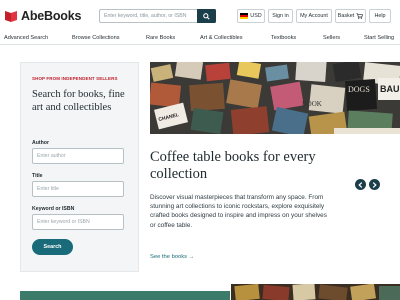 Image resolution: width=400 pixels, height=300 pixels. Describe the element at coordinates (280, 16) in the screenshot. I see `sign-in-button: Sign in` at that location.